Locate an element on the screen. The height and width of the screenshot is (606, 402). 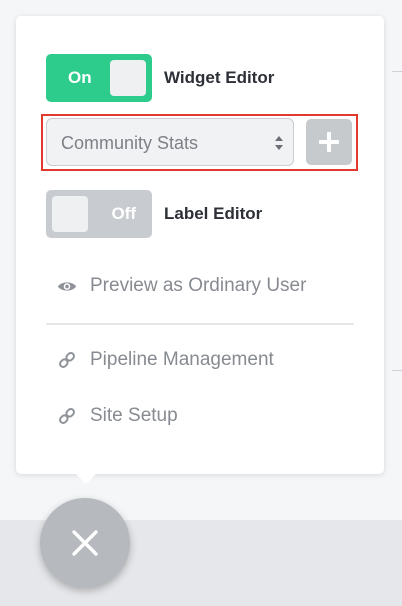
select-caret-icon is located at coordinates (279, 143).